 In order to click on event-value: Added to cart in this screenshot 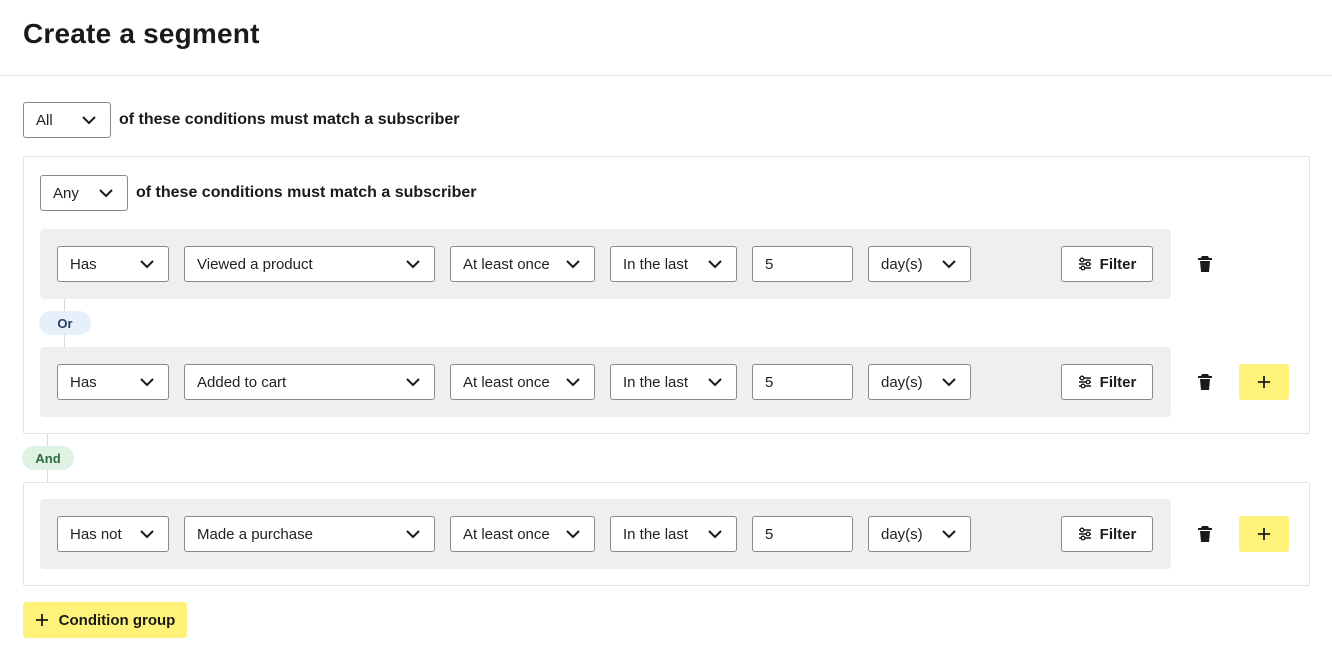, I will do `click(242, 382)`.